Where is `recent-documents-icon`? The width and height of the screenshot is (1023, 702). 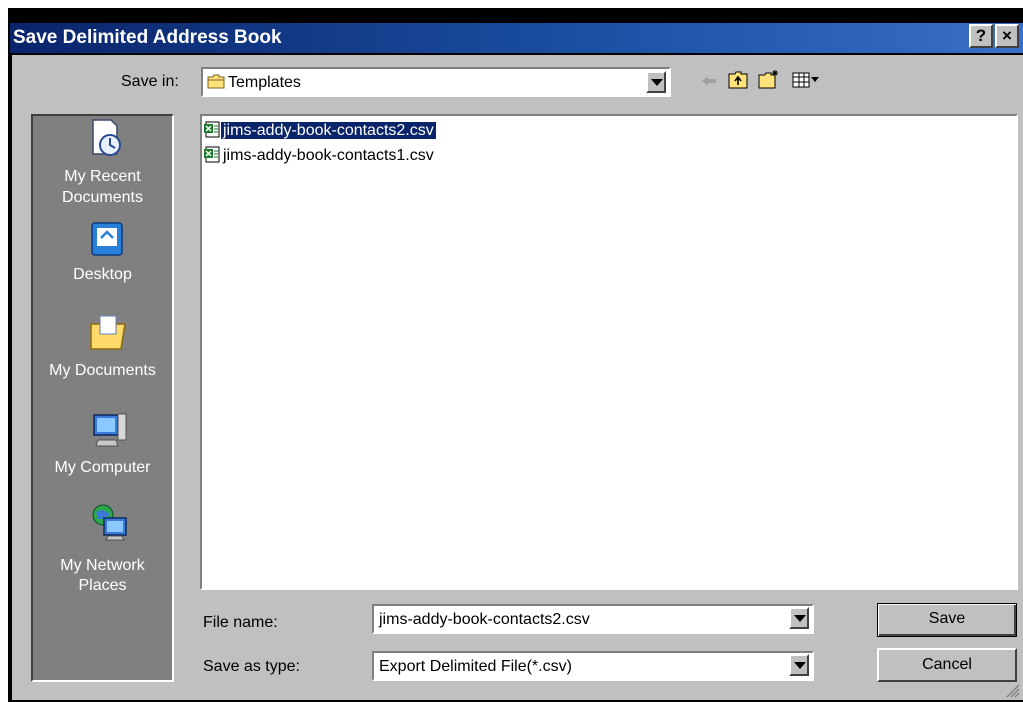
recent-documents-icon is located at coordinates (105, 138).